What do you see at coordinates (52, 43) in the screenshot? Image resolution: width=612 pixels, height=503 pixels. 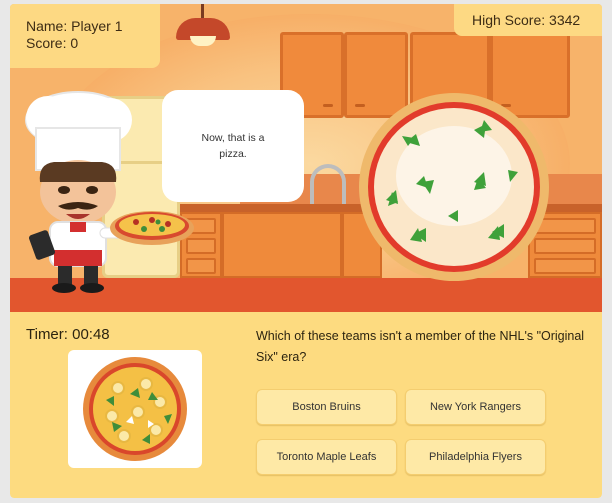 I see `player-score: Score: 0` at bounding box center [52, 43].